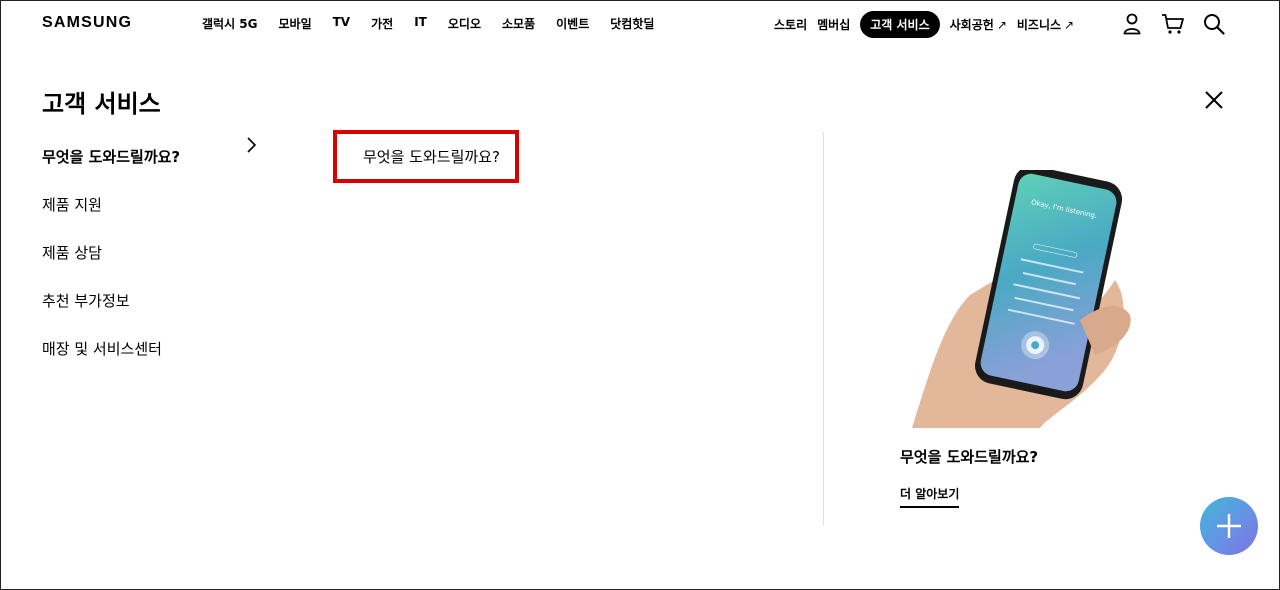  What do you see at coordinates (162, 300) in the screenshot?
I see `menu-item-recommended-info: 추천 부가정보` at bounding box center [162, 300].